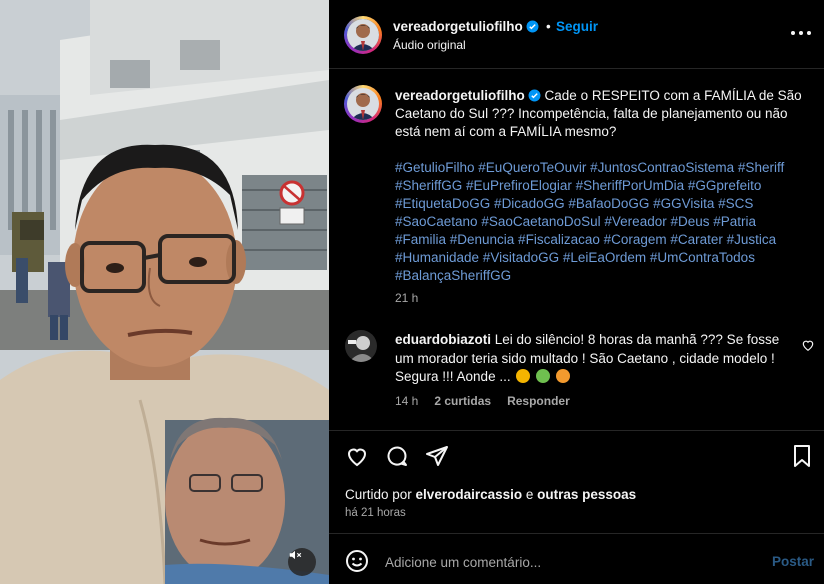 The image size is (824, 584). Describe the element at coordinates (523, 376) in the screenshot. I see `flushed-face-emoji-icon` at that location.